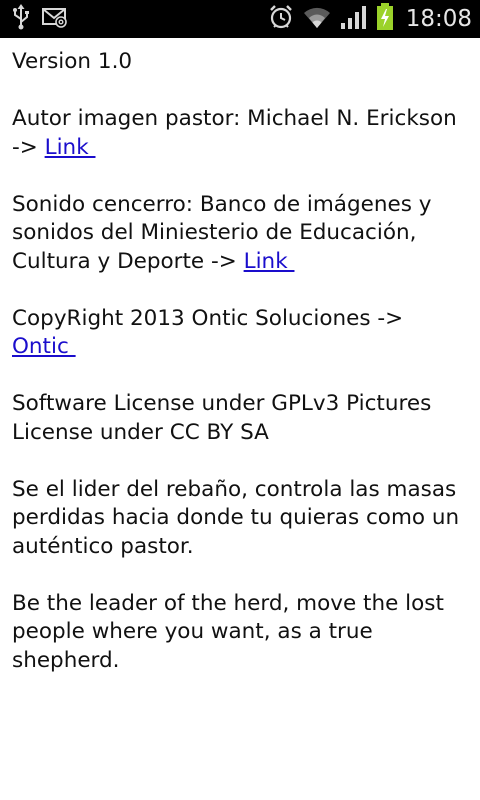  Describe the element at coordinates (44, 346) in the screenshot. I see `ontic-link: Ontic` at that location.